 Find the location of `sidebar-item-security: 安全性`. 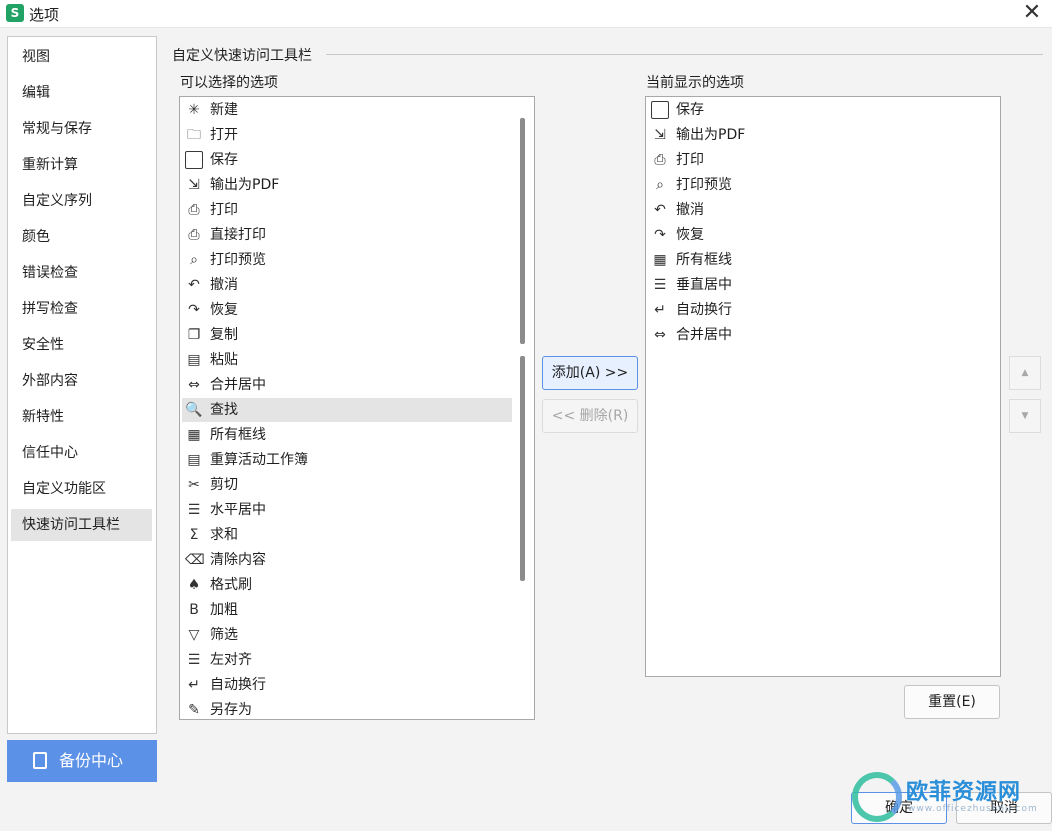

sidebar-item-security: 安全性 is located at coordinates (81, 345).